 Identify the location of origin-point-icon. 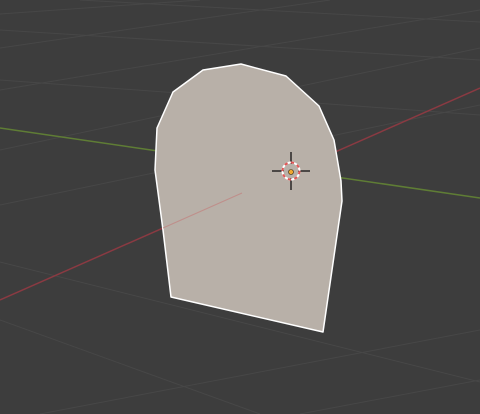
(291, 172).